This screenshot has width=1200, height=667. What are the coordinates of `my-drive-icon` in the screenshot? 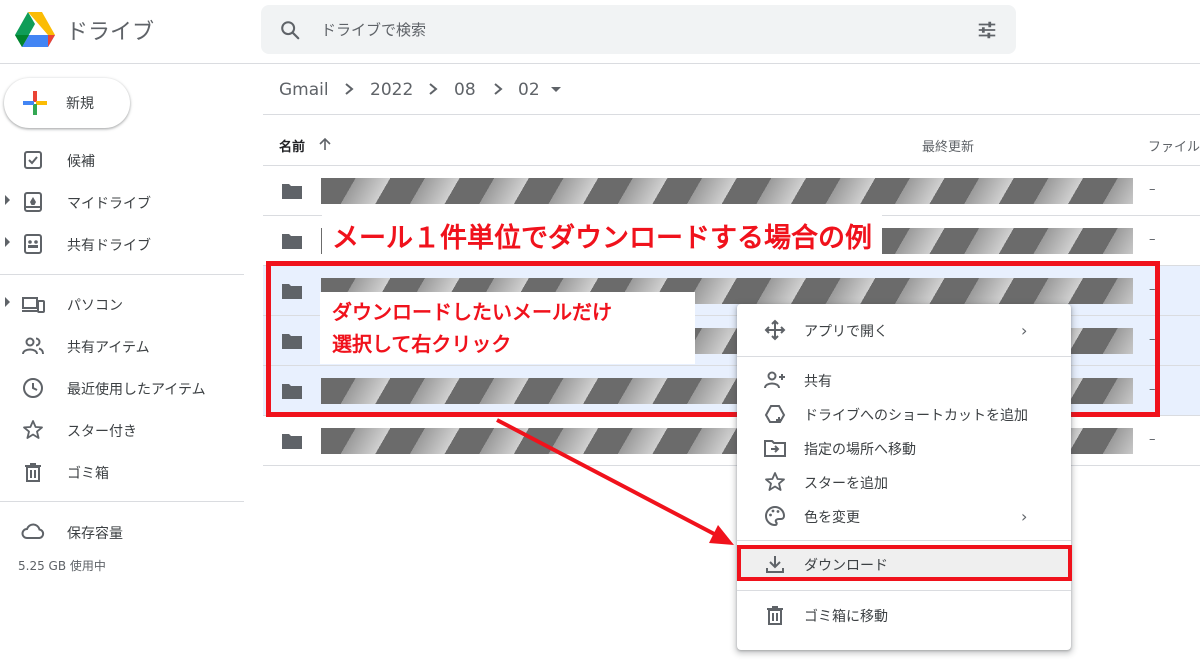 It's located at (33, 202).